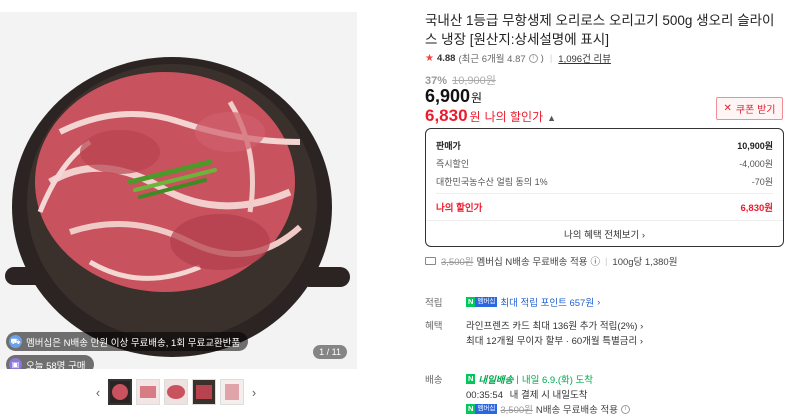 The image size is (800, 416). Describe the element at coordinates (429, 58) in the screenshot. I see `star-icon: ★` at that location.